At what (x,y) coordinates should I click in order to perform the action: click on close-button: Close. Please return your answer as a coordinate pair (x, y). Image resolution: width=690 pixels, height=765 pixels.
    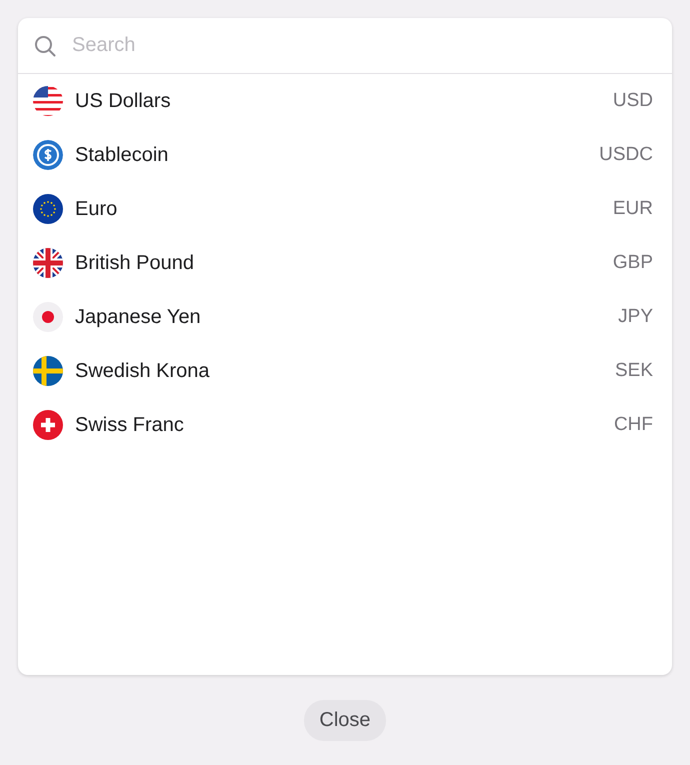
    Looking at the image, I should click on (345, 720).